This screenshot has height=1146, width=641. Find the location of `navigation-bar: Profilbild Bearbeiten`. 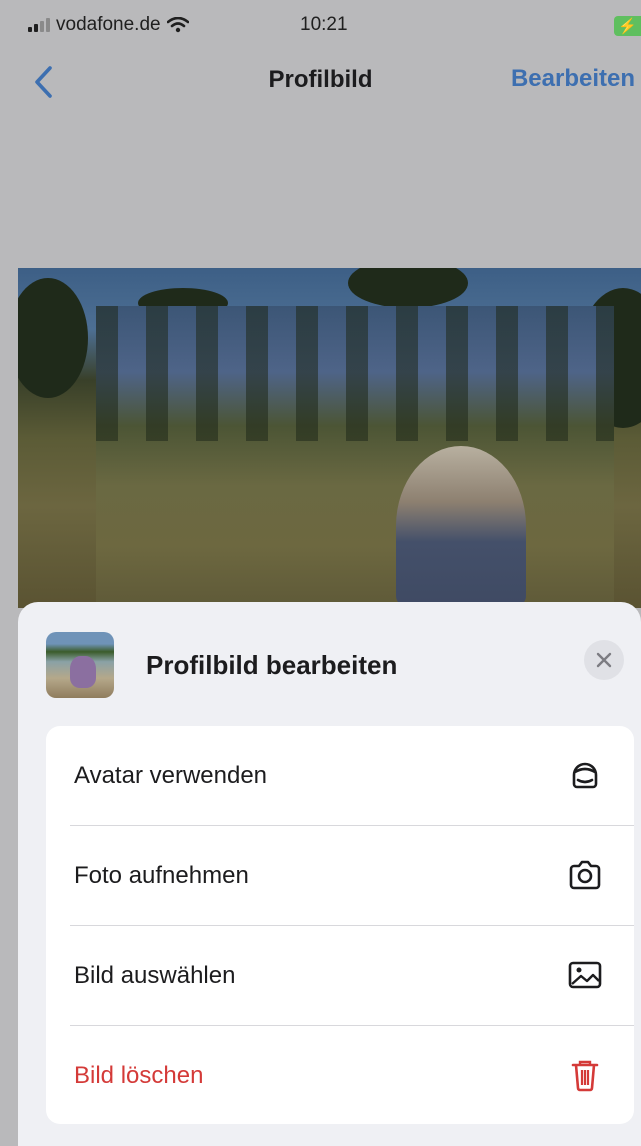

navigation-bar: Profilbild Bearbeiten is located at coordinates (320, 82).